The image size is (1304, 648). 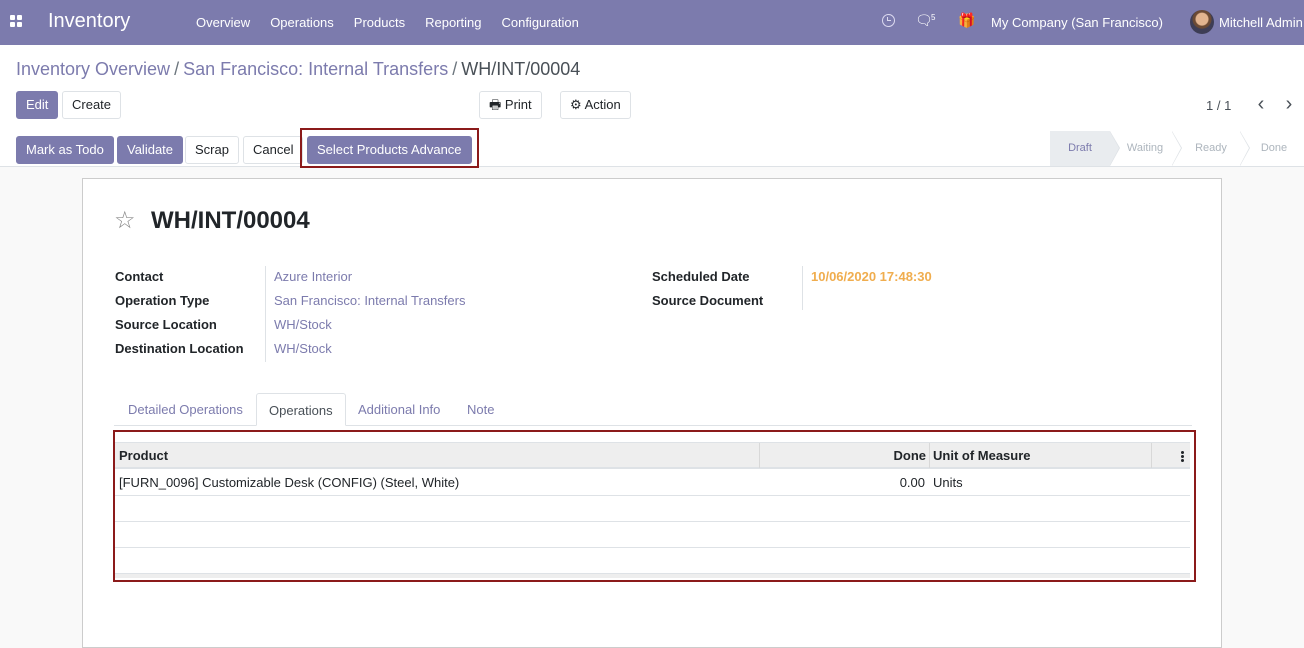 I want to click on print-button: 🖶 Print, so click(x=510, y=105).